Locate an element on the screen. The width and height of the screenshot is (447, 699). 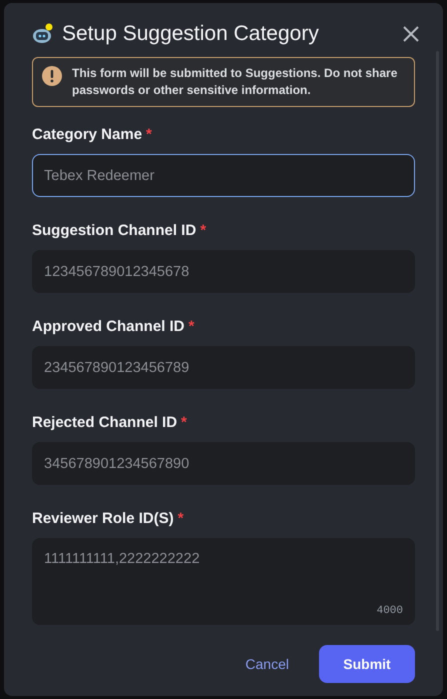
close-icon is located at coordinates (411, 34).